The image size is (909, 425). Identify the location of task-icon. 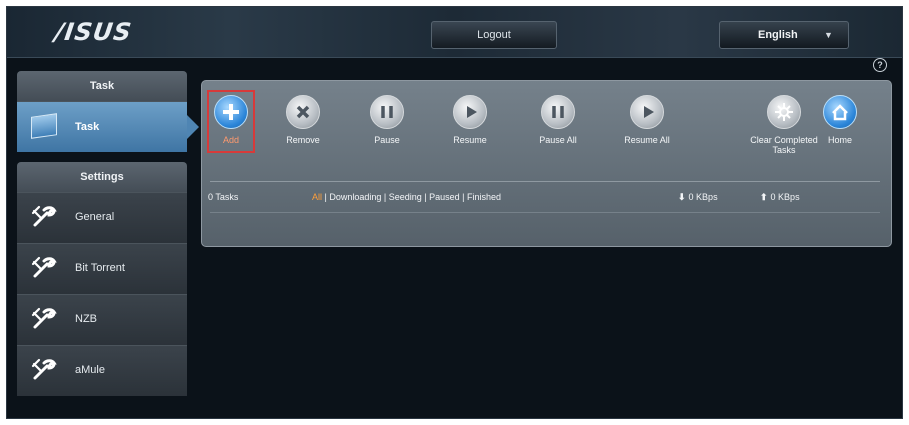
(44, 126).